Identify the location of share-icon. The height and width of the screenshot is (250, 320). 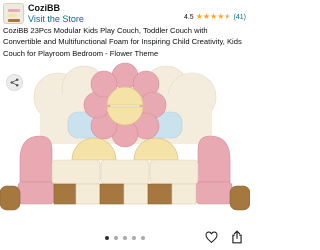
(14, 82).